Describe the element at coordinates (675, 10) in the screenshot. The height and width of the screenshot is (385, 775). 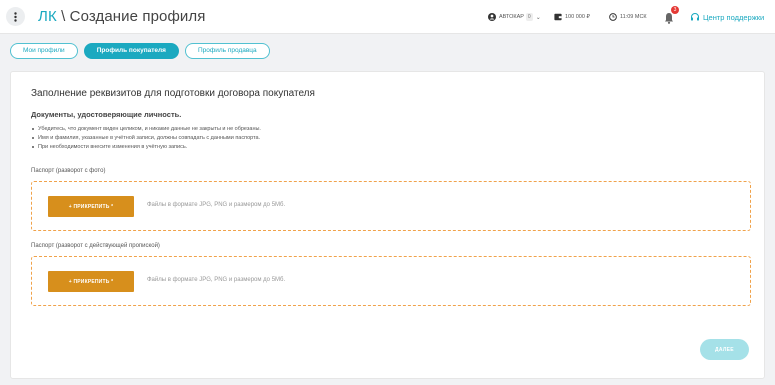
I see `notifications-count: 3` at that location.